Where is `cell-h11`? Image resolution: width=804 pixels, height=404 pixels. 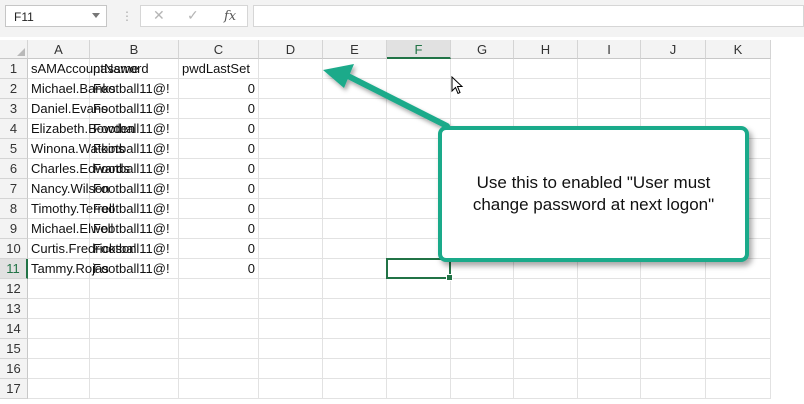
cell-h11 is located at coordinates (546, 269).